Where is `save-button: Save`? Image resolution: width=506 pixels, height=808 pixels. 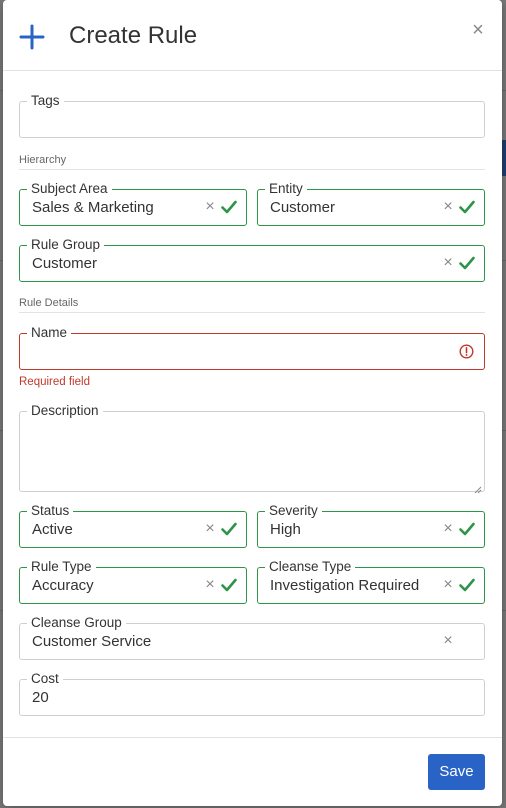 save-button: Save is located at coordinates (456, 772).